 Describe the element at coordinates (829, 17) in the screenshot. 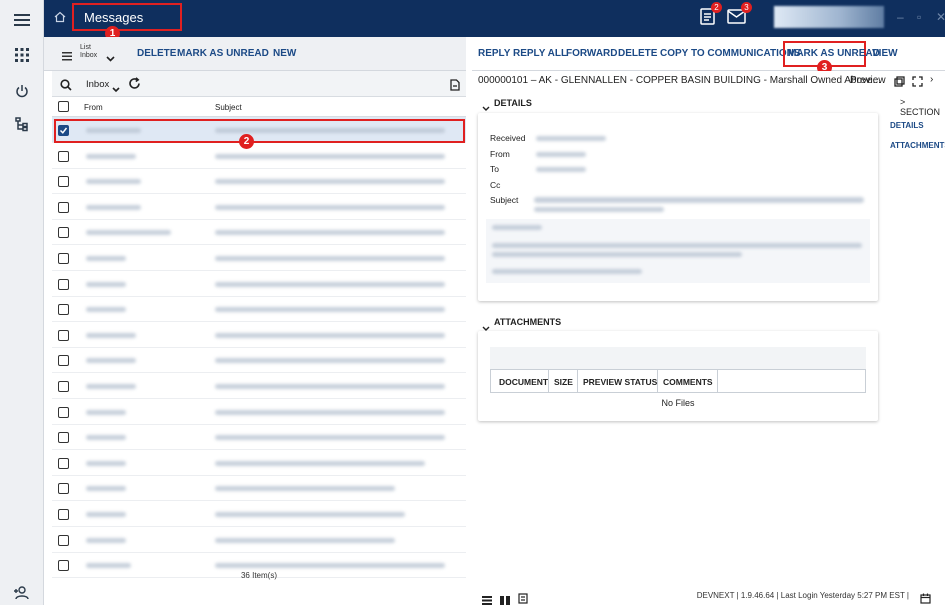

I see `user-avatar` at that location.